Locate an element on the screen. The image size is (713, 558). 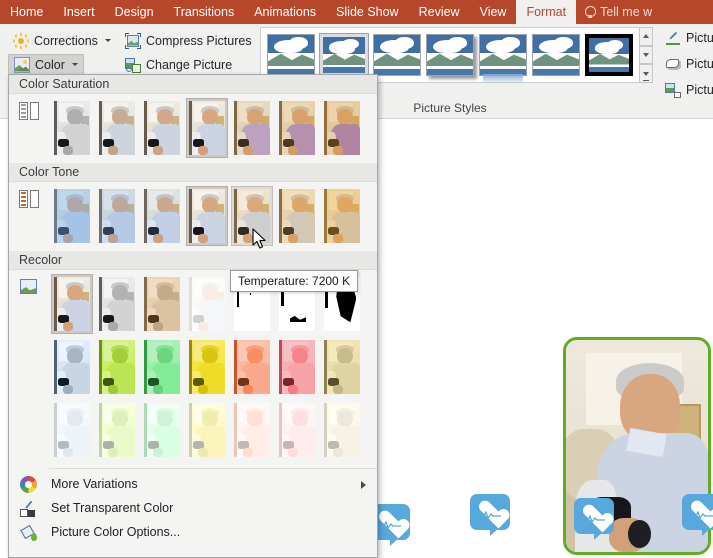
section-header-color-tone: Color Tone is located at coordinates (193, 172).